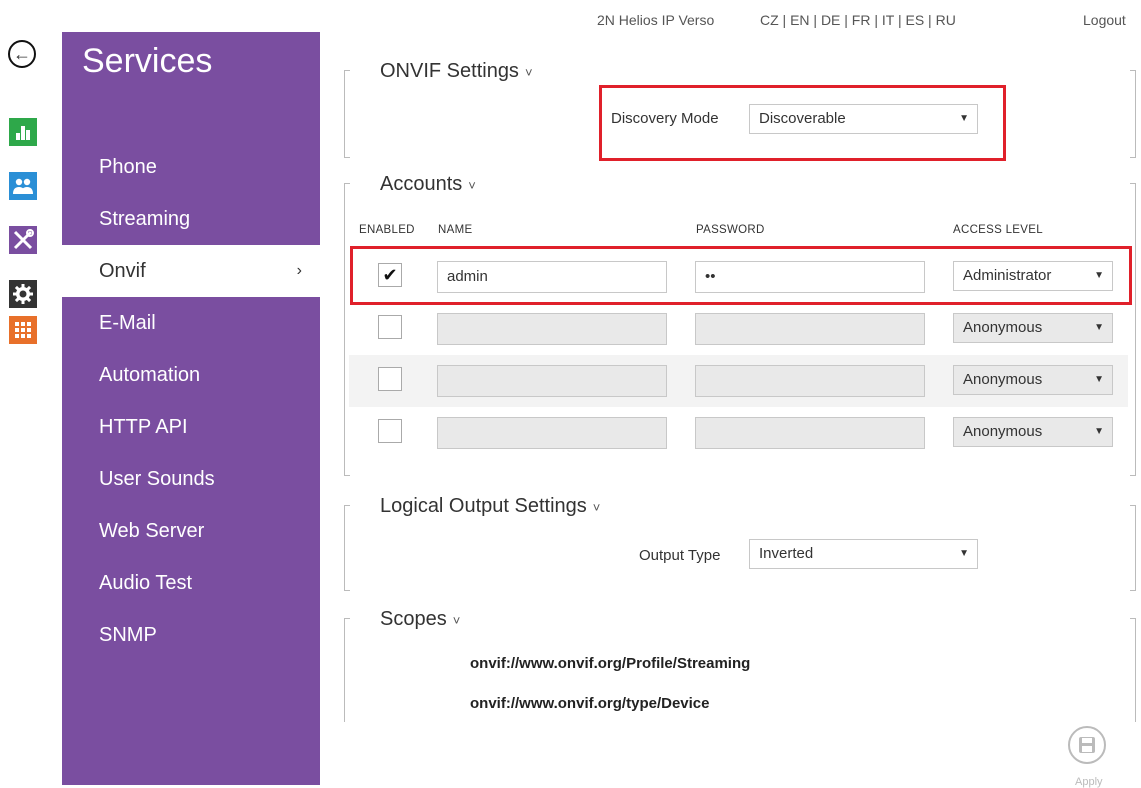 The width and height of the screenshot is (1141, 788). I want to click on sidebar-item-email: E-Mail, so click(191, 323).